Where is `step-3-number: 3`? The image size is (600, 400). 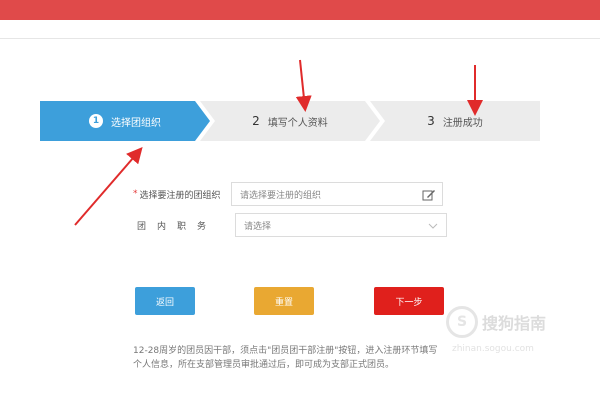
step-3-number: 3 is located at coordinates (431, 121).